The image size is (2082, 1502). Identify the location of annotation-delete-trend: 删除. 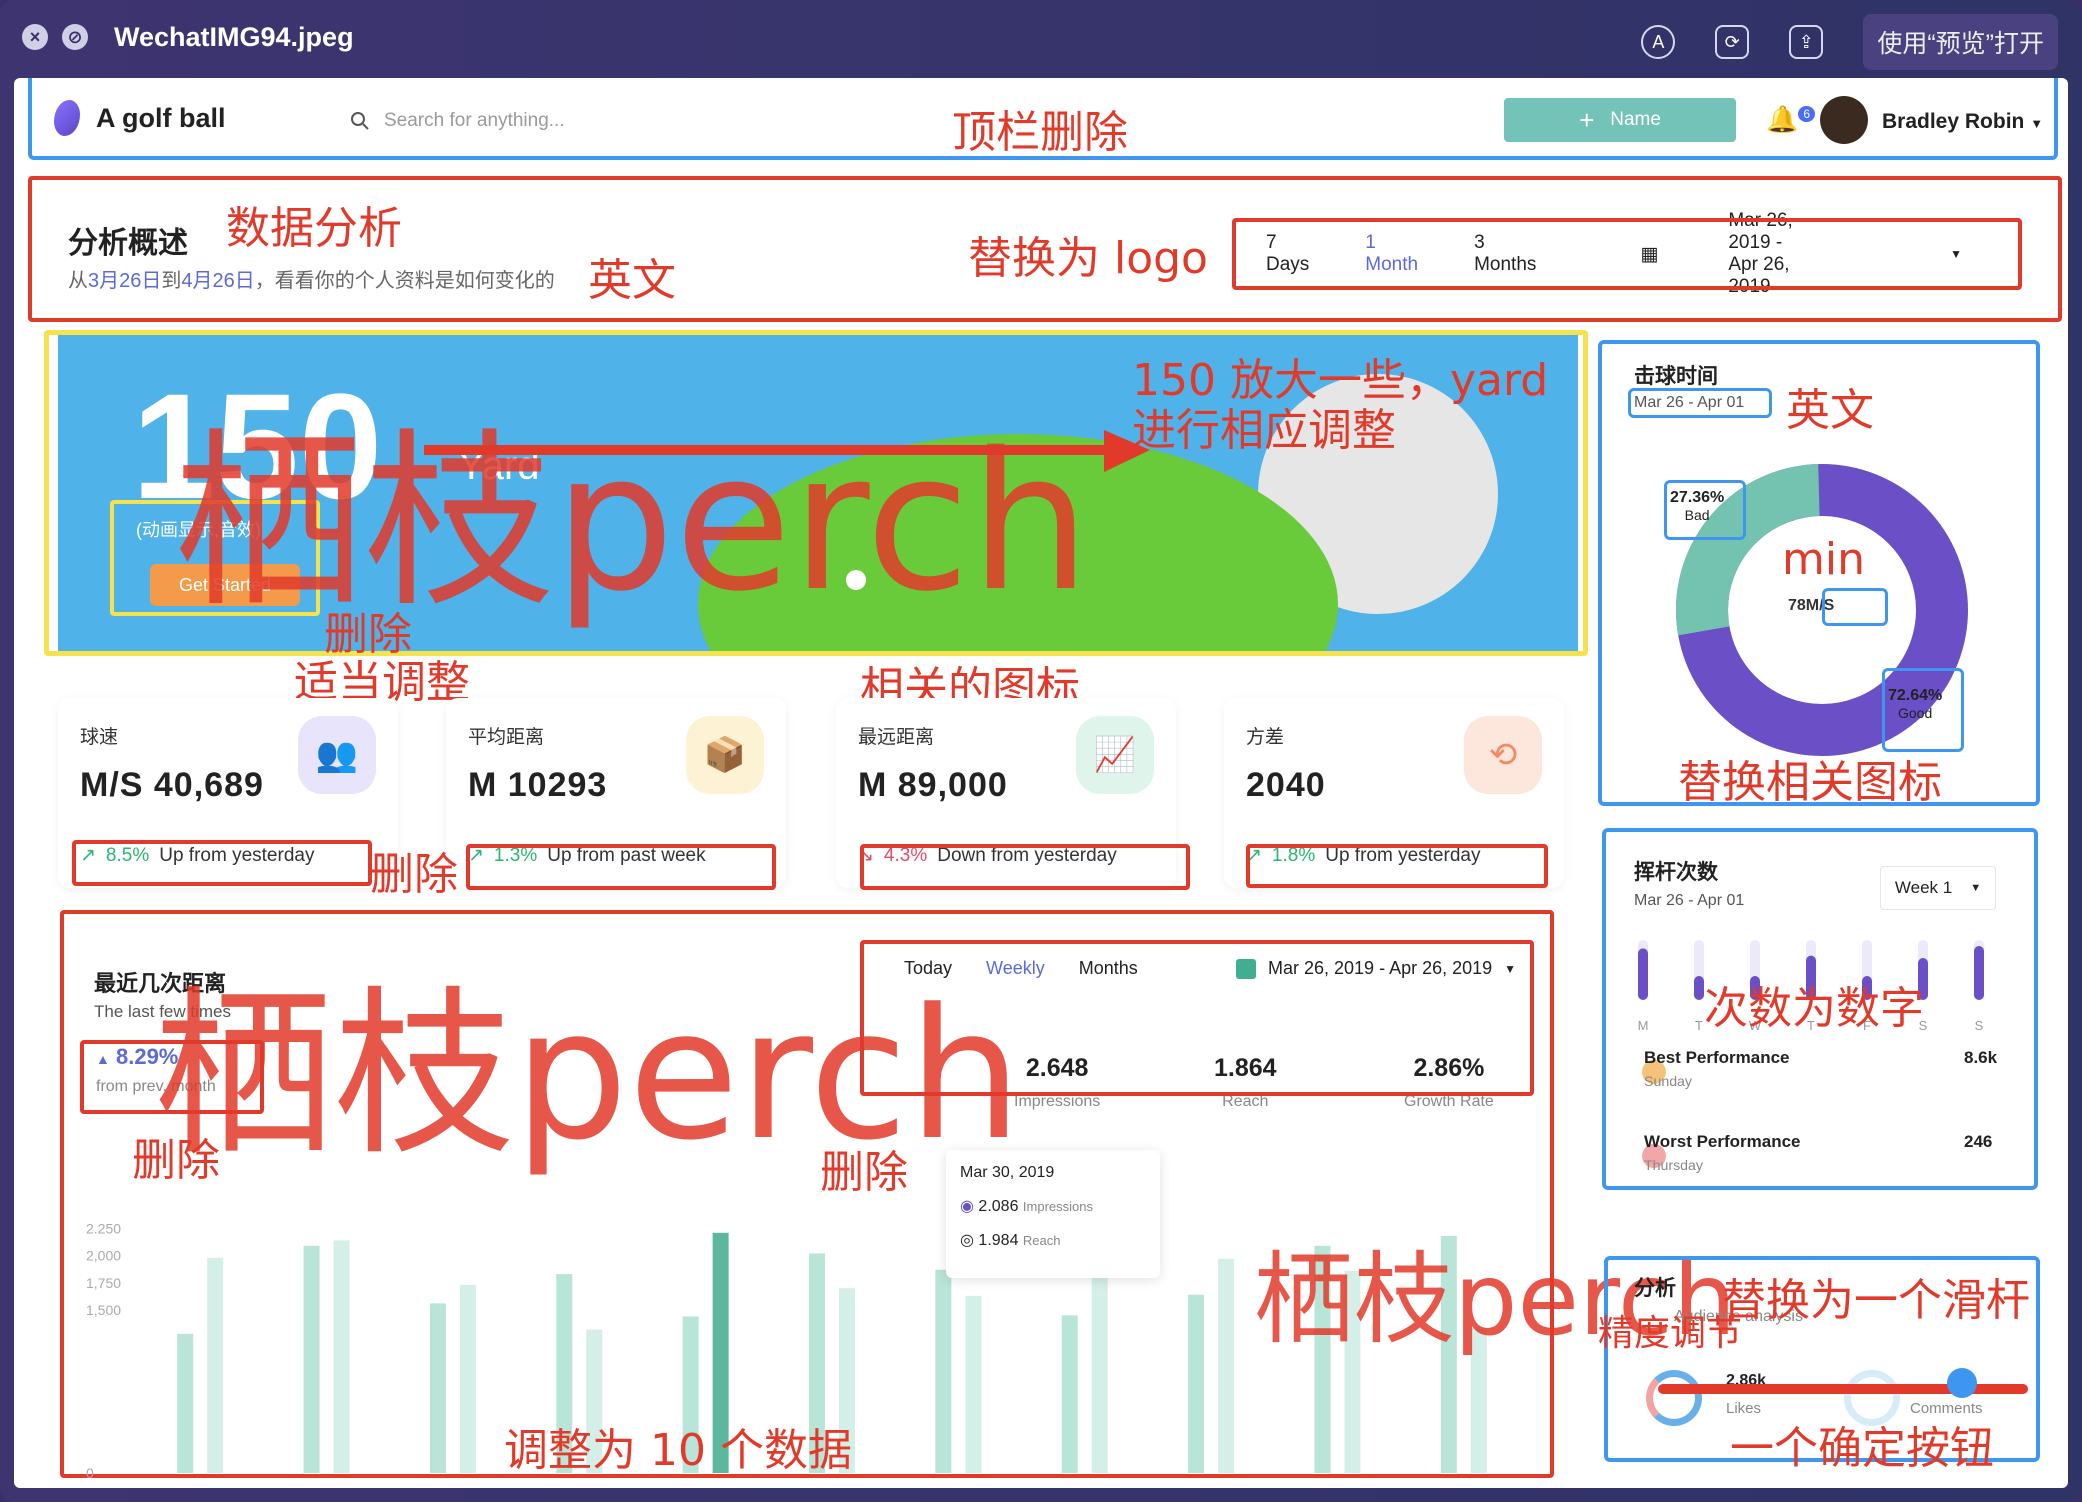
(414, 874).